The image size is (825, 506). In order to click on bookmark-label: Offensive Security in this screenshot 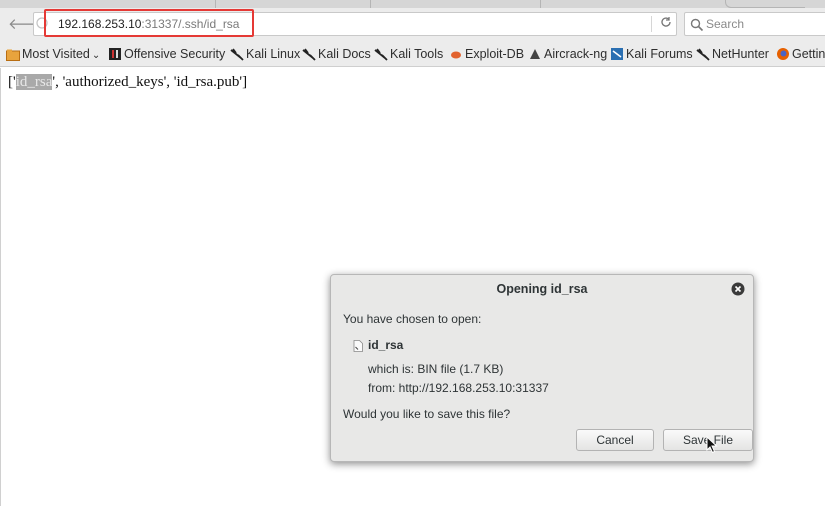, I will do `click(175, 54)`.